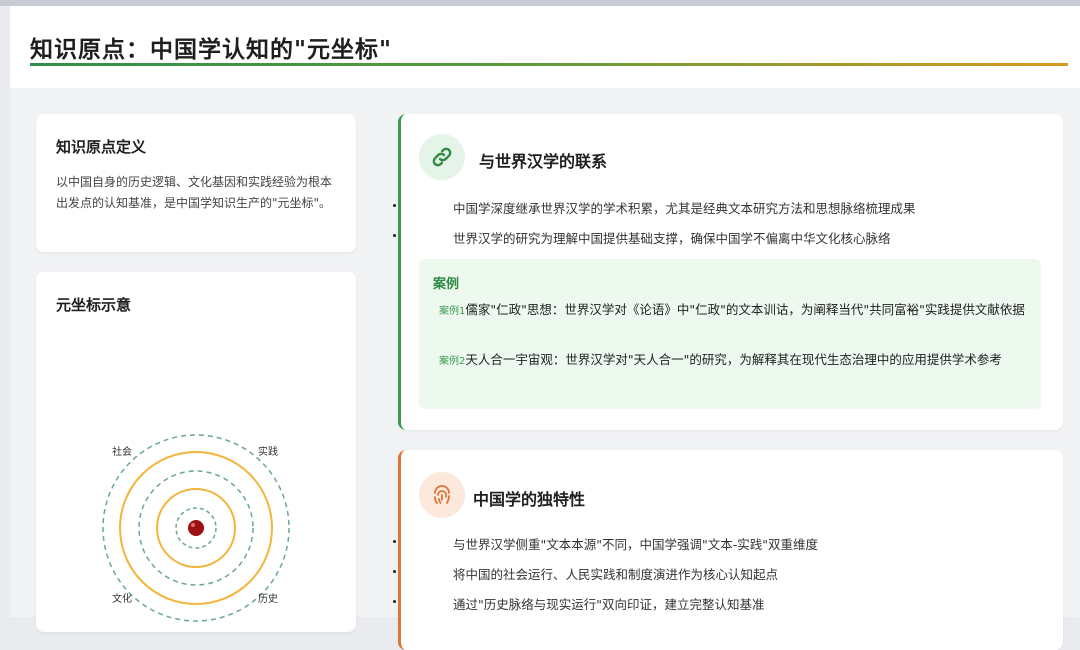 This screenshot has height=650, width=1080. Describe the element at coordinates (268, 599) in the screenshot. I see `label-history: 历史` at that location.